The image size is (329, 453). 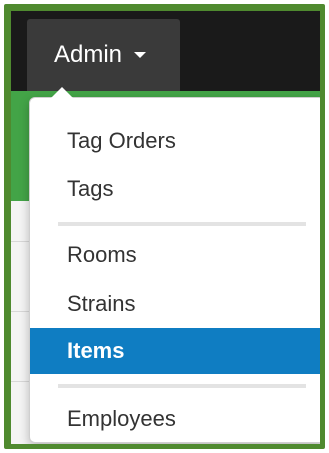 What do you see at coordinates (102, 254) in the screenshot?
I see `menu-item-label: Rooms` at bounding box center [102, 254].